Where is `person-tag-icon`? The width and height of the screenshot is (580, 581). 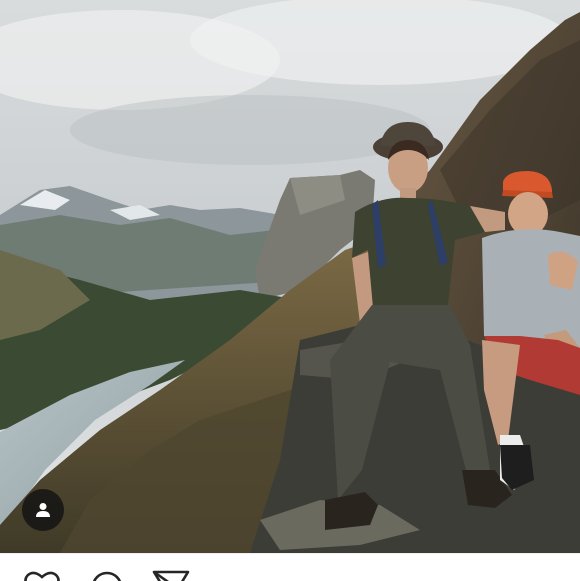 person-tag-icon is located at coordinates (43, 510).